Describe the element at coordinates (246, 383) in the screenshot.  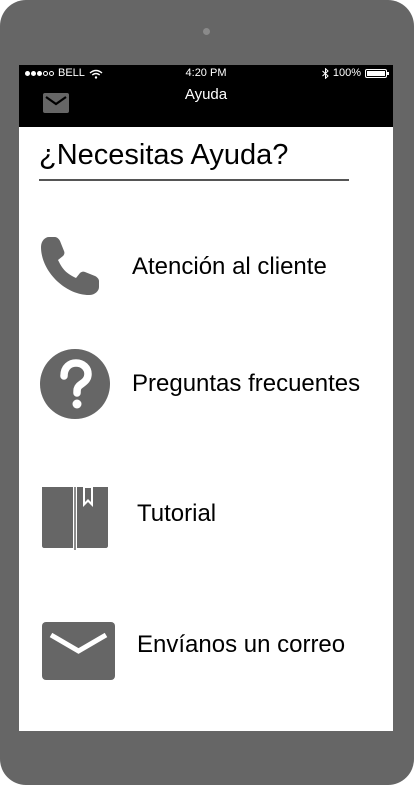
I see `menu-item-label: Preguntas frecuentes` at that location.